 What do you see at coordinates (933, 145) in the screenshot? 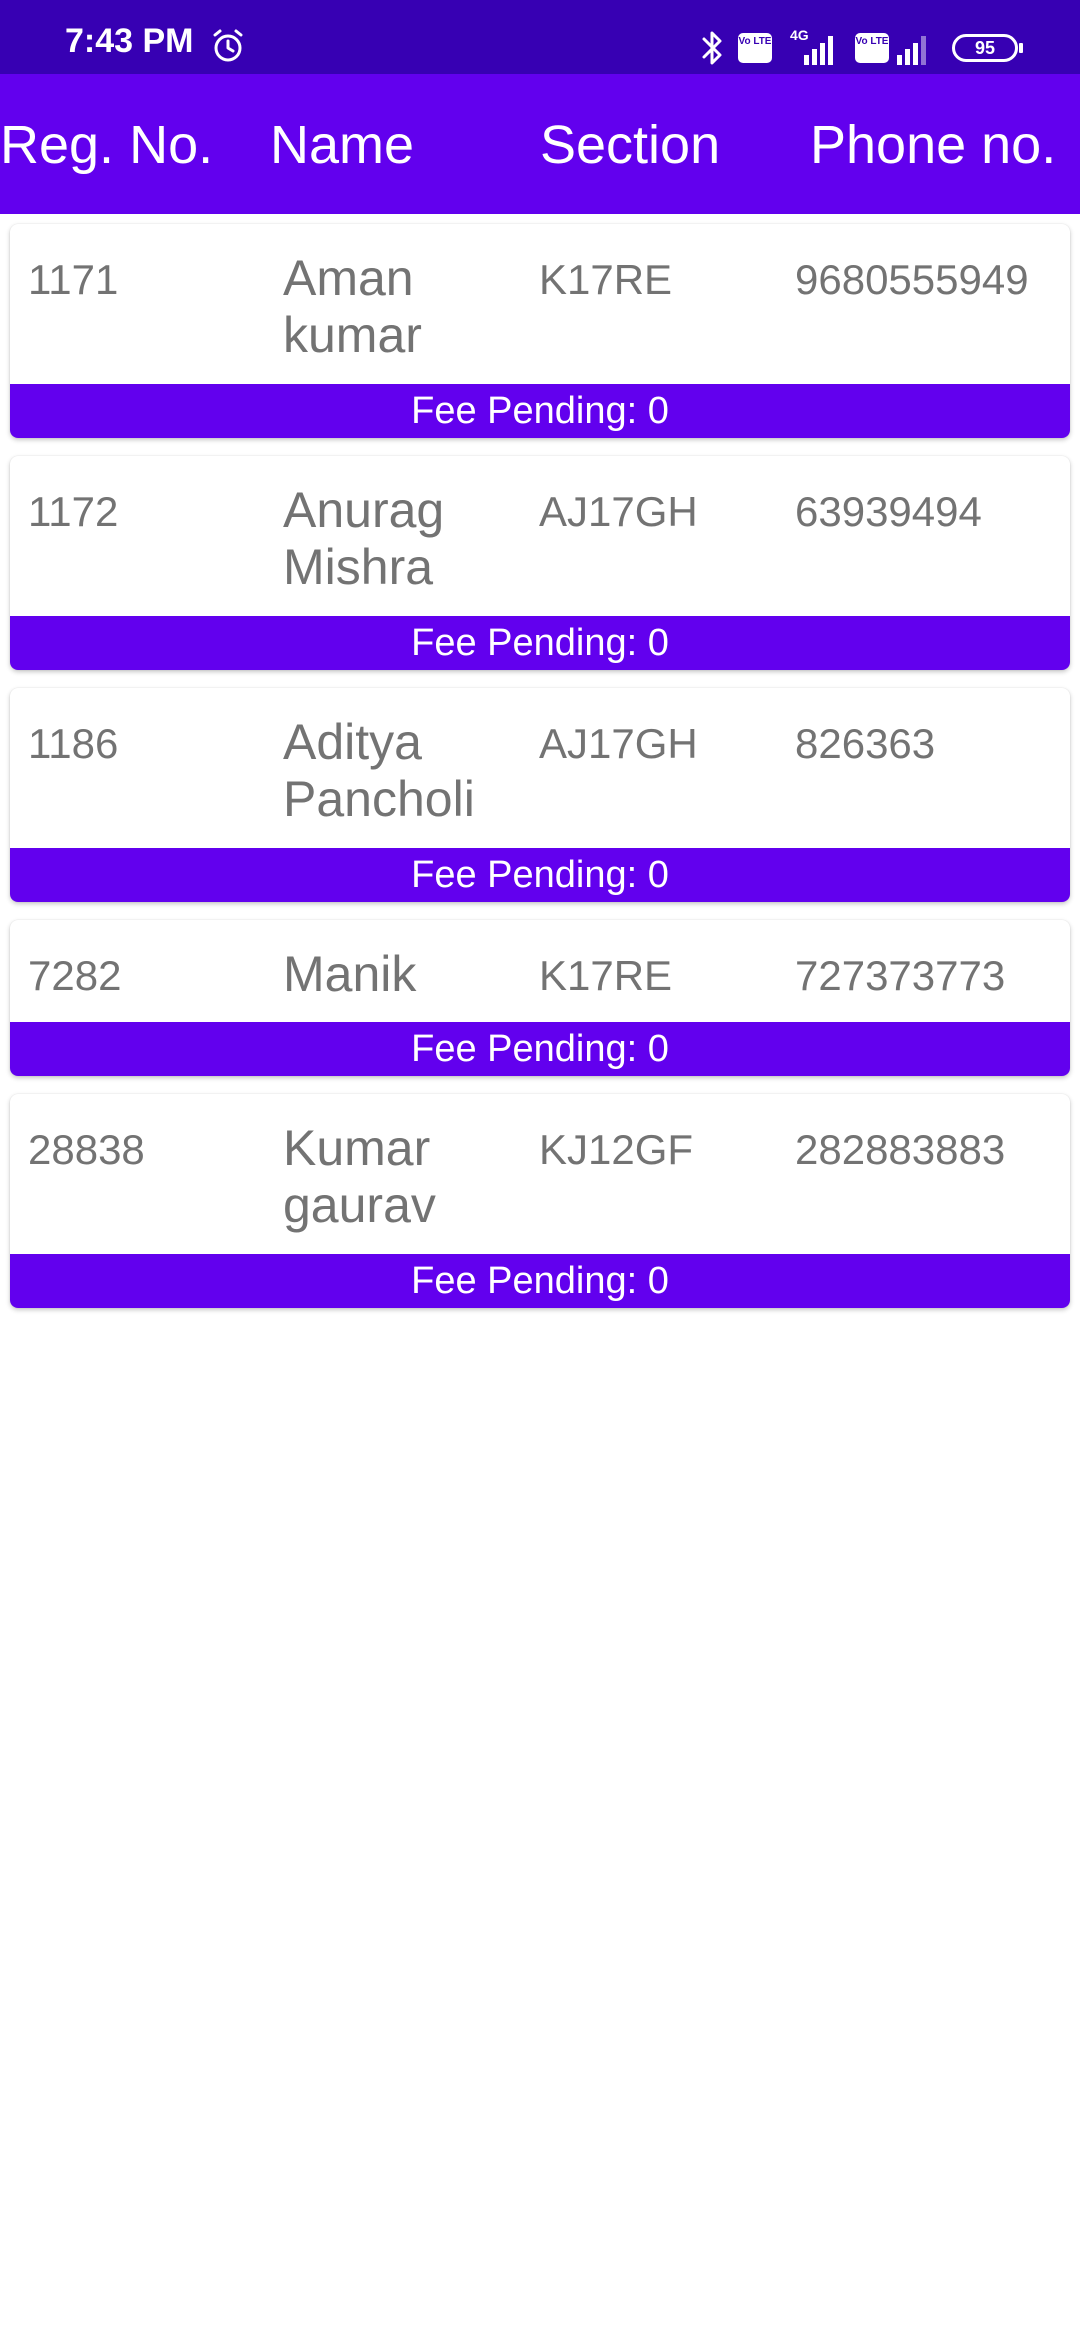
I see `header-phone: Phone no.` at bounding box center [933, 145].